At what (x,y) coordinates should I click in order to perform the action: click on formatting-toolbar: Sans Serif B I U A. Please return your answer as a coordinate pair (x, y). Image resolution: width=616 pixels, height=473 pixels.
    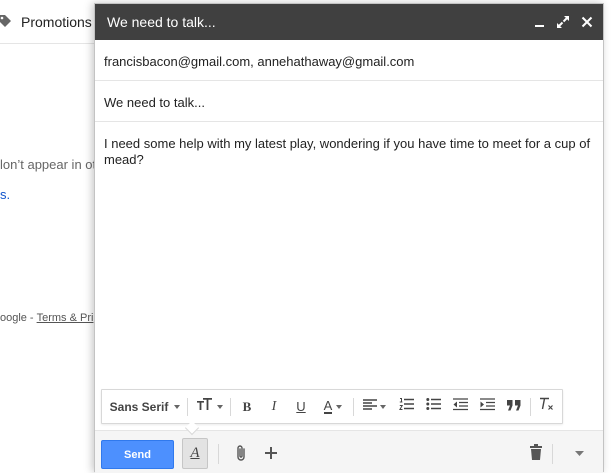
    Looking at the image, I should click on (332, 406).